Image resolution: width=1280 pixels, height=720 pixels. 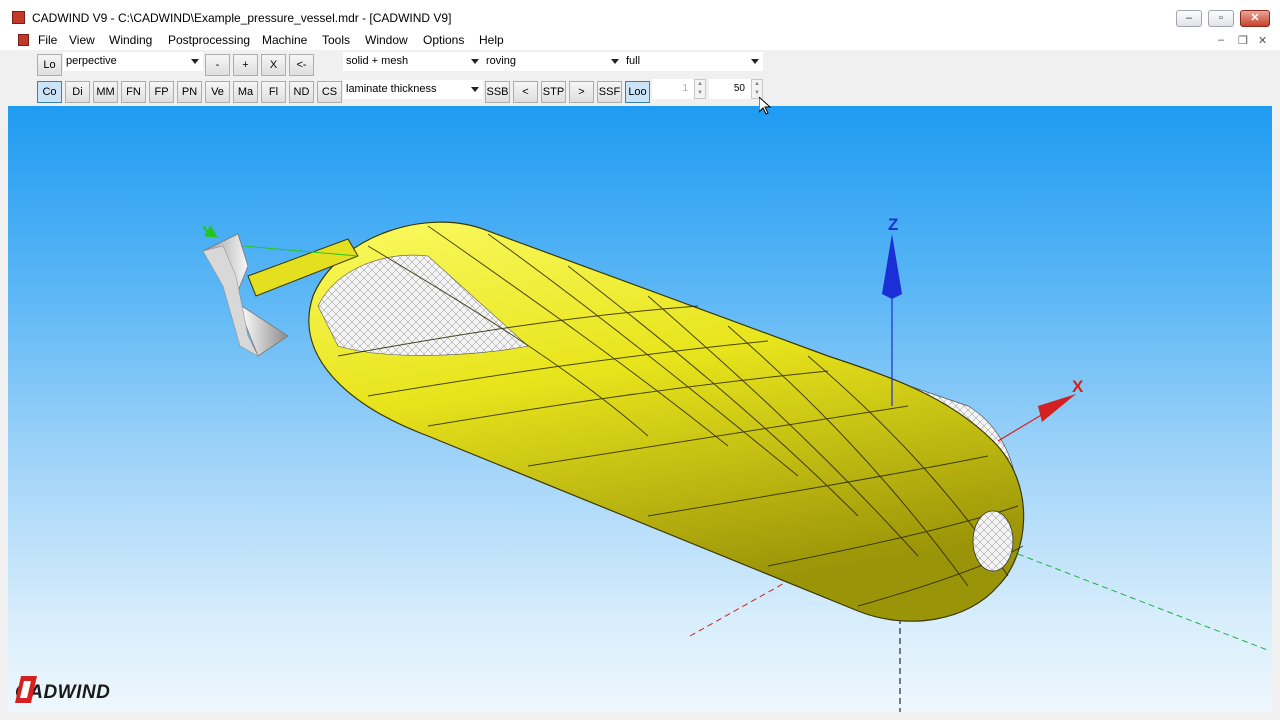 I want to click on mdi-restore-button: ❐, so click(x=1243, y=40).